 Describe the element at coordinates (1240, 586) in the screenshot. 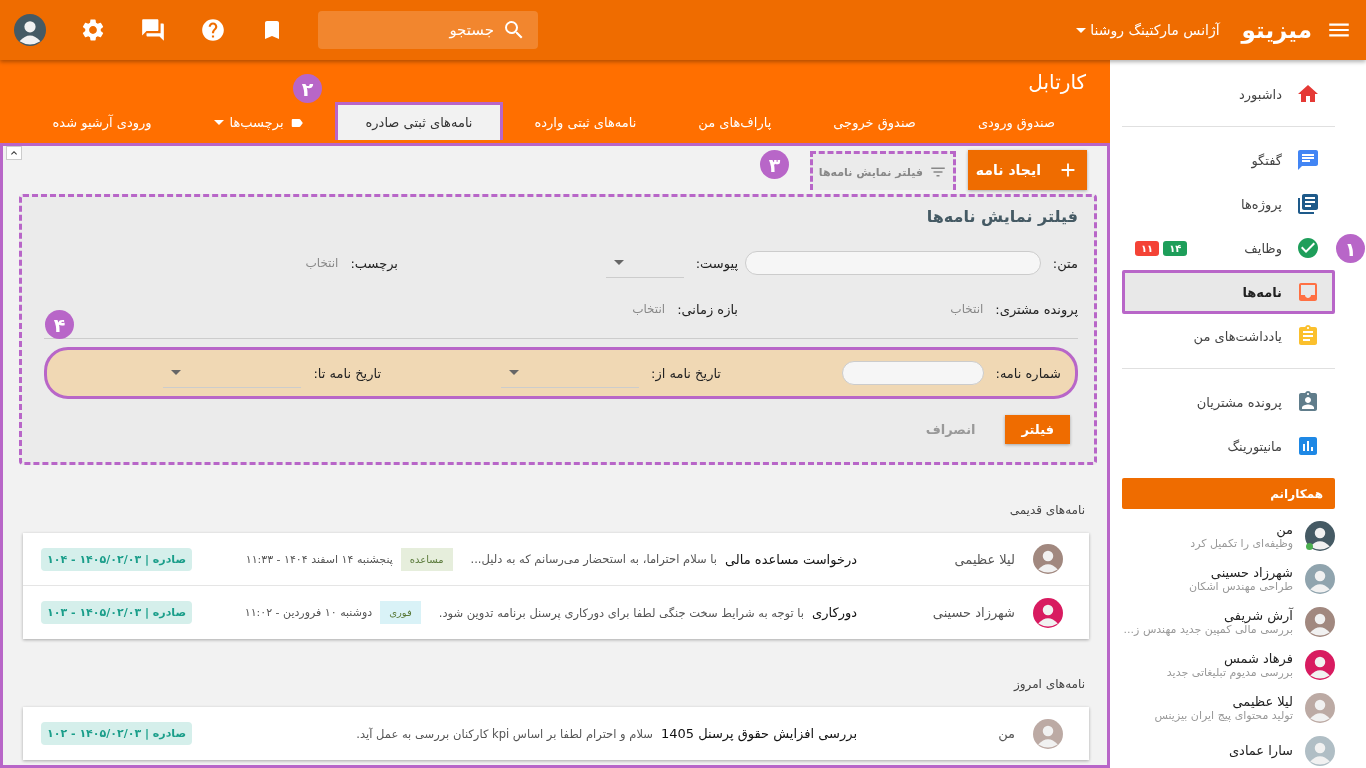

I see `colleague-status: طراحی مهندس اشکان` at that location.